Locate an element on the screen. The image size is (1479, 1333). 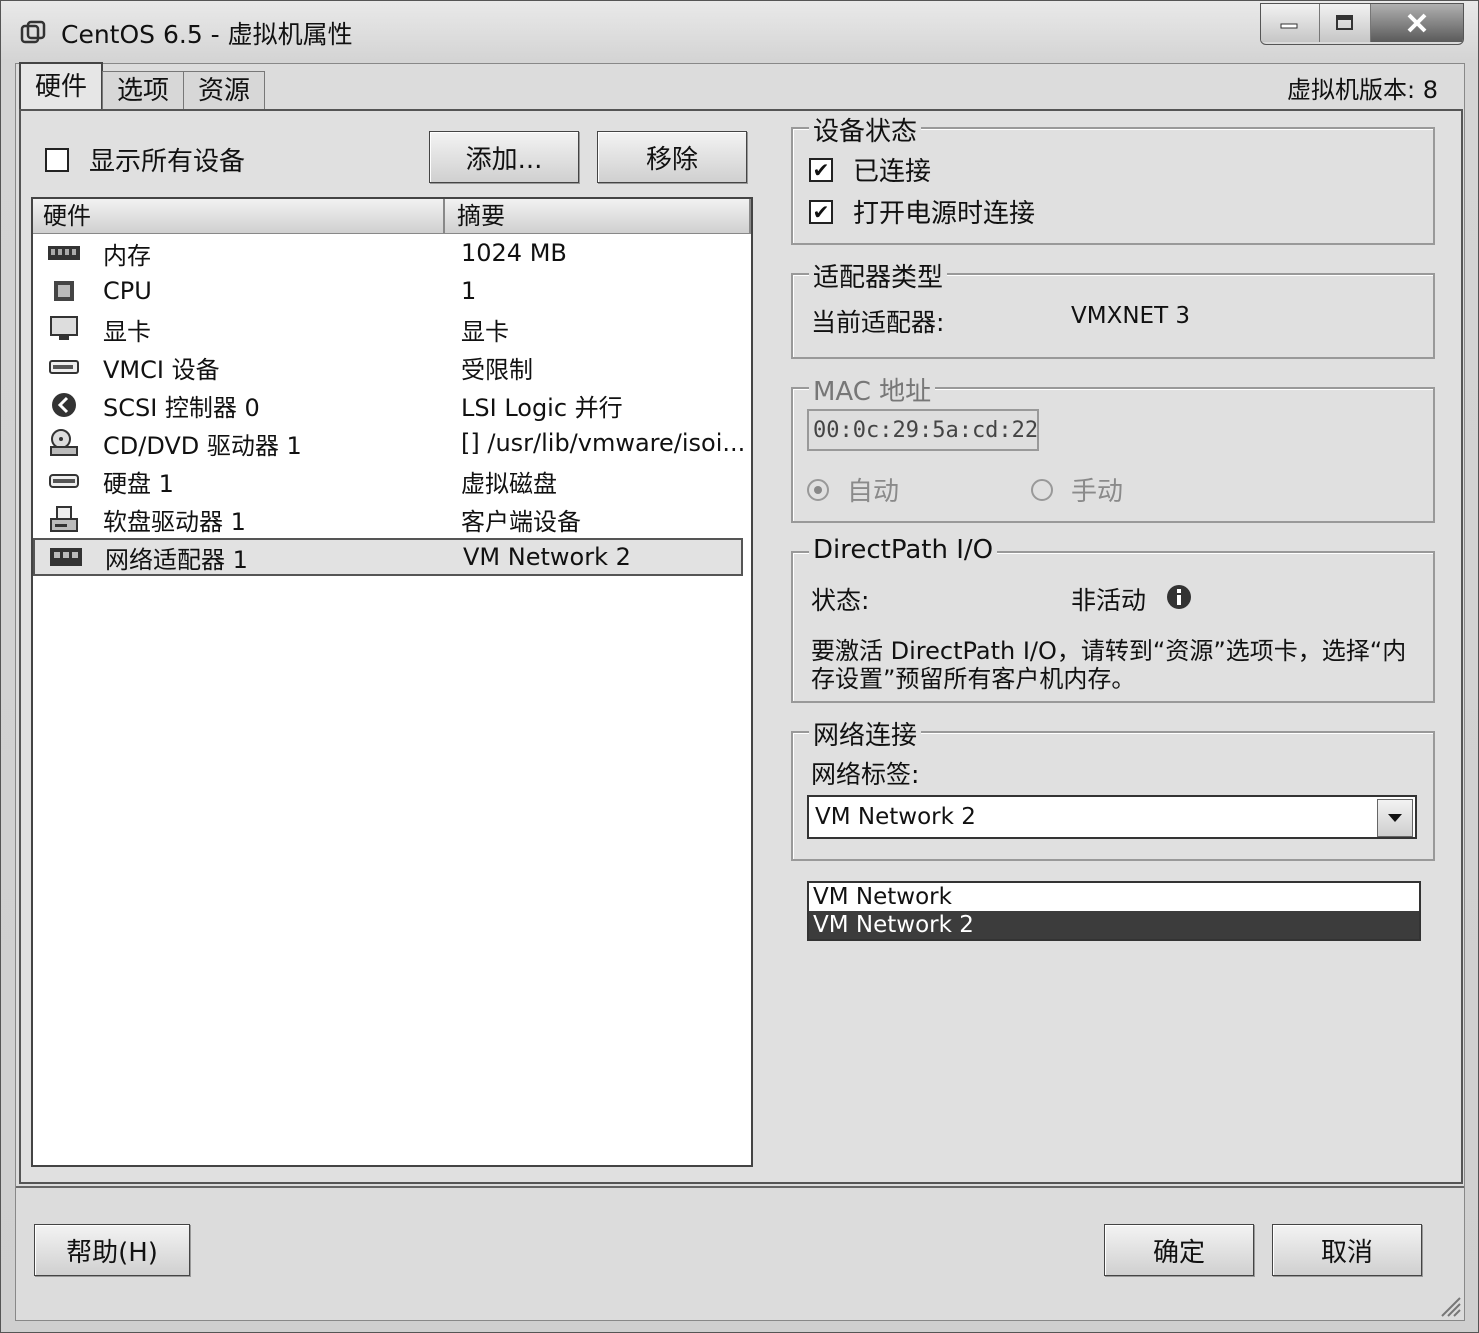
network-label-dropdown-list: VM Network VM Network 2 is located at coordinates (1114, 911).